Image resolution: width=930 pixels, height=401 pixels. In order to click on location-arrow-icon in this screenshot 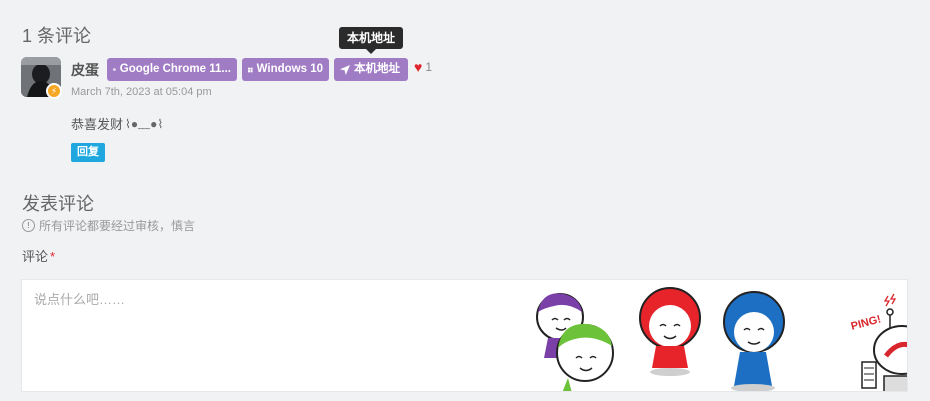, I will do `click(345, 69)`.